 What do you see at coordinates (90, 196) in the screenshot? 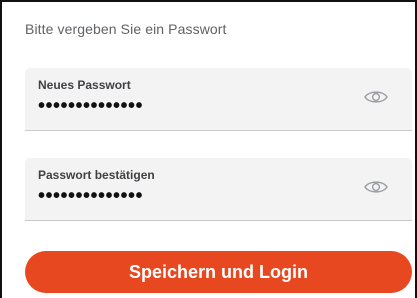
I see `confirm-password-value: ••••••••••••••` at bounding box center [90, 196].